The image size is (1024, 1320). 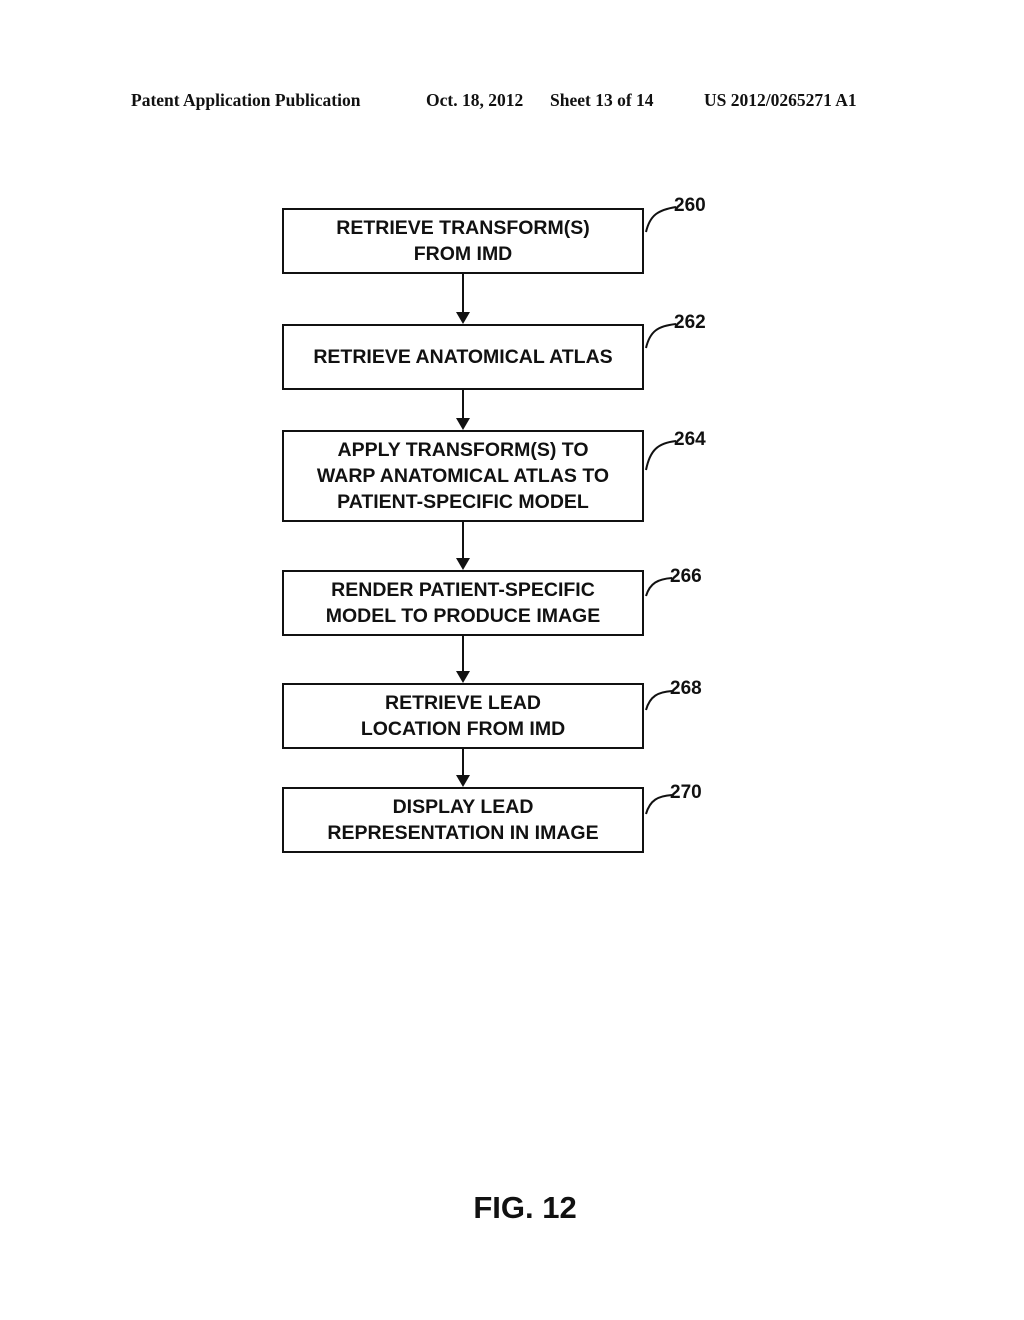 I want to click on step-box-260: RETRIEVE TRANSFORM(S) FROM IMD, so click(x=463, y=241).